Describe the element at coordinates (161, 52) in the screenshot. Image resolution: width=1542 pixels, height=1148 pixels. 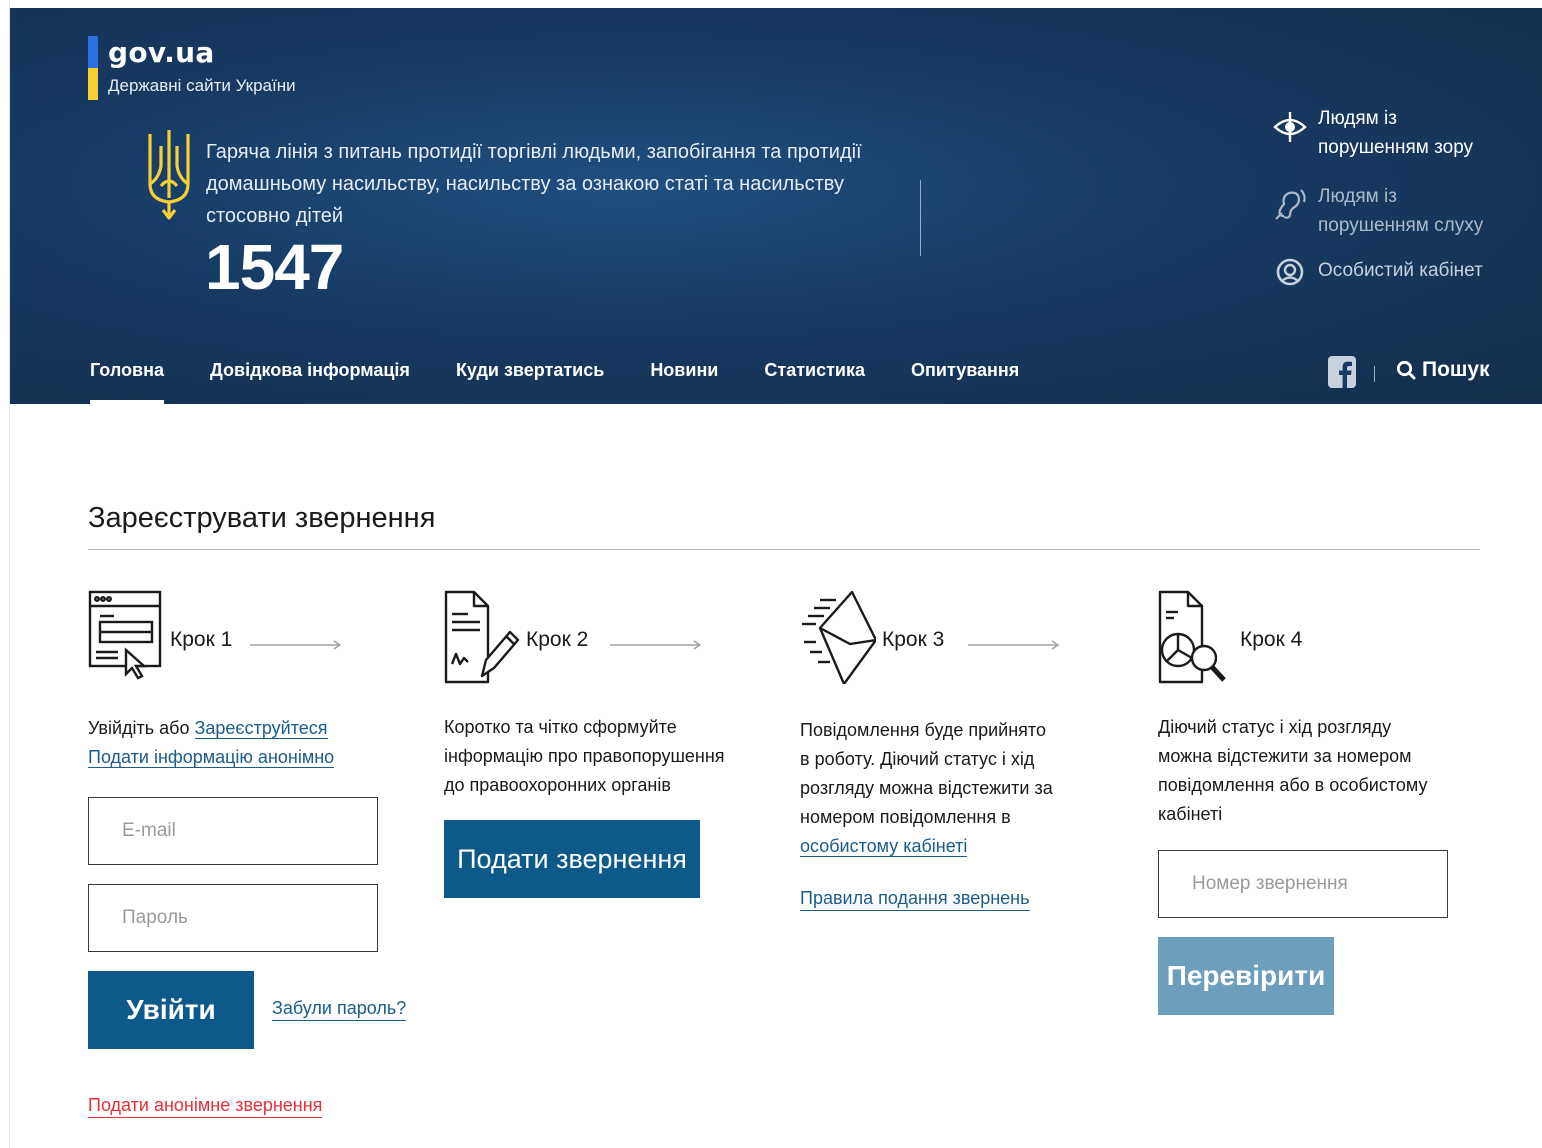
I see `govua-title: gov.ua` at that location.